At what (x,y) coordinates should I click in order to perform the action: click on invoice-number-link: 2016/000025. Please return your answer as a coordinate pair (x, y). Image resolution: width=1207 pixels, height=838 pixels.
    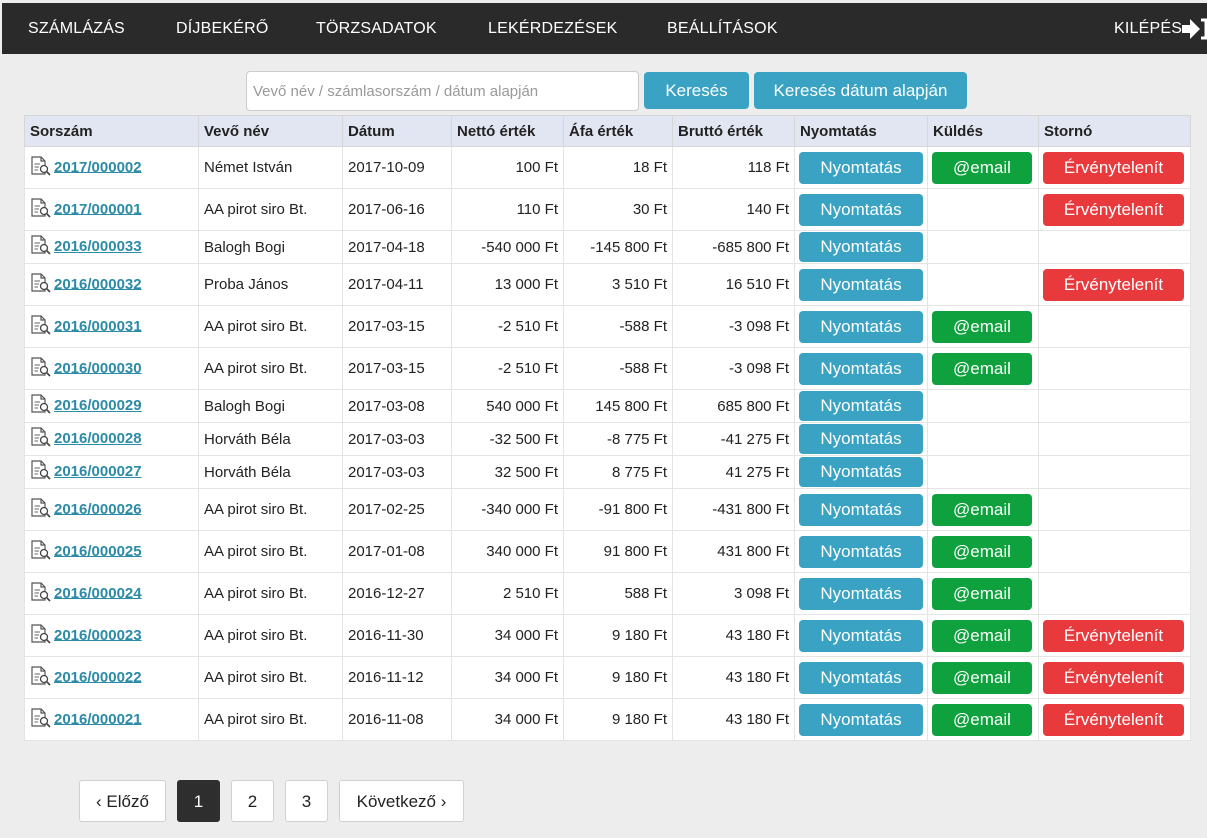
    Looking at the image, I should click on (98, 550).